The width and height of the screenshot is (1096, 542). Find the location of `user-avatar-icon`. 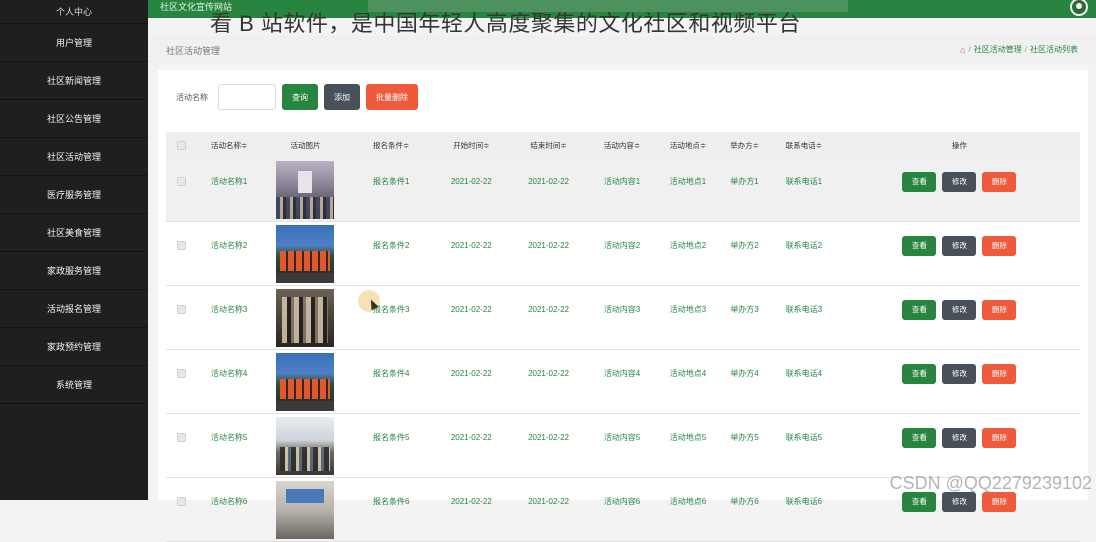

user-avatar-icon is located at coordinates (1079, 8).